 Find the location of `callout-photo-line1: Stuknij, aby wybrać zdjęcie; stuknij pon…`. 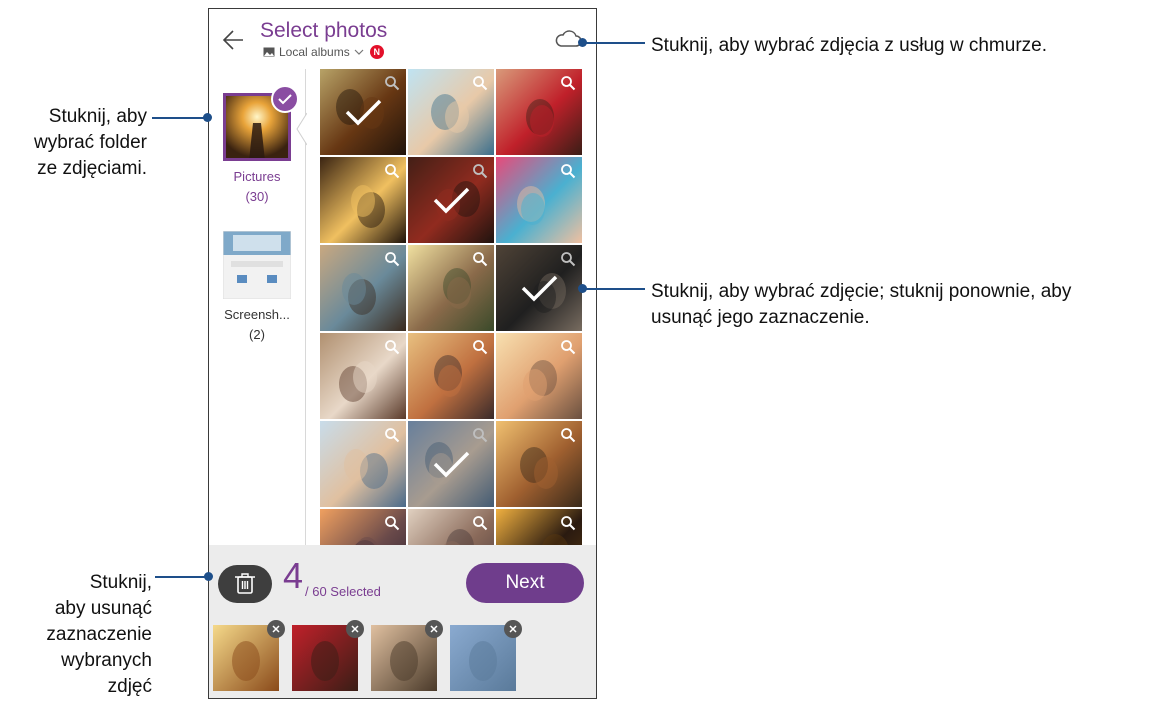

callout-photo-line1: Stuknij, aby wybrać zdjęcie; stuknij pon… is located at coordinates (861, 291).